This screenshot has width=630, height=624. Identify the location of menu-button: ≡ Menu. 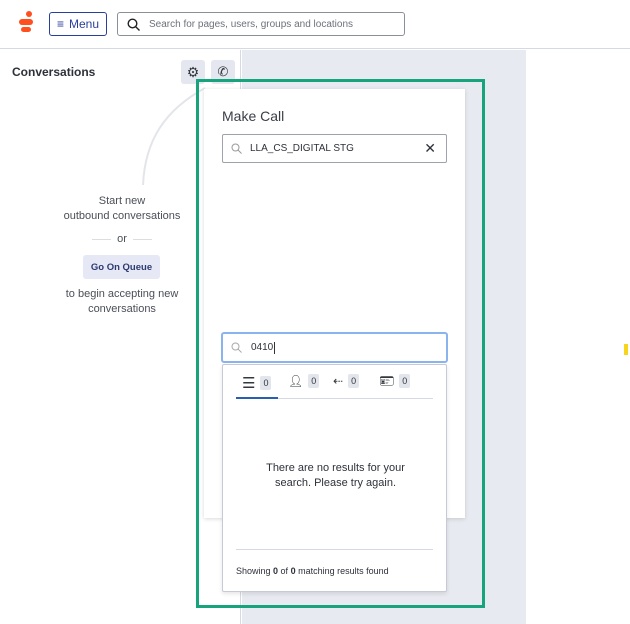
(78, 24).